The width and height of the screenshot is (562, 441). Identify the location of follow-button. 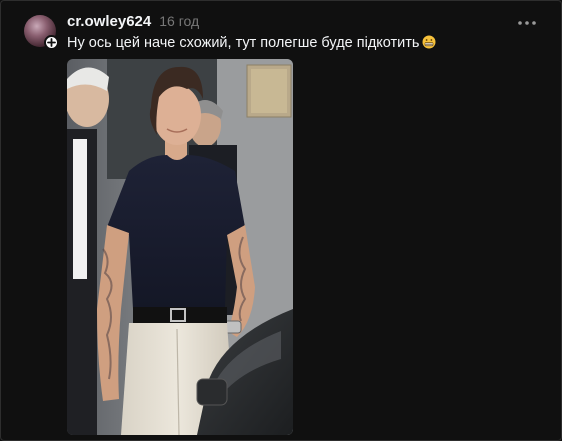
(51, 42).